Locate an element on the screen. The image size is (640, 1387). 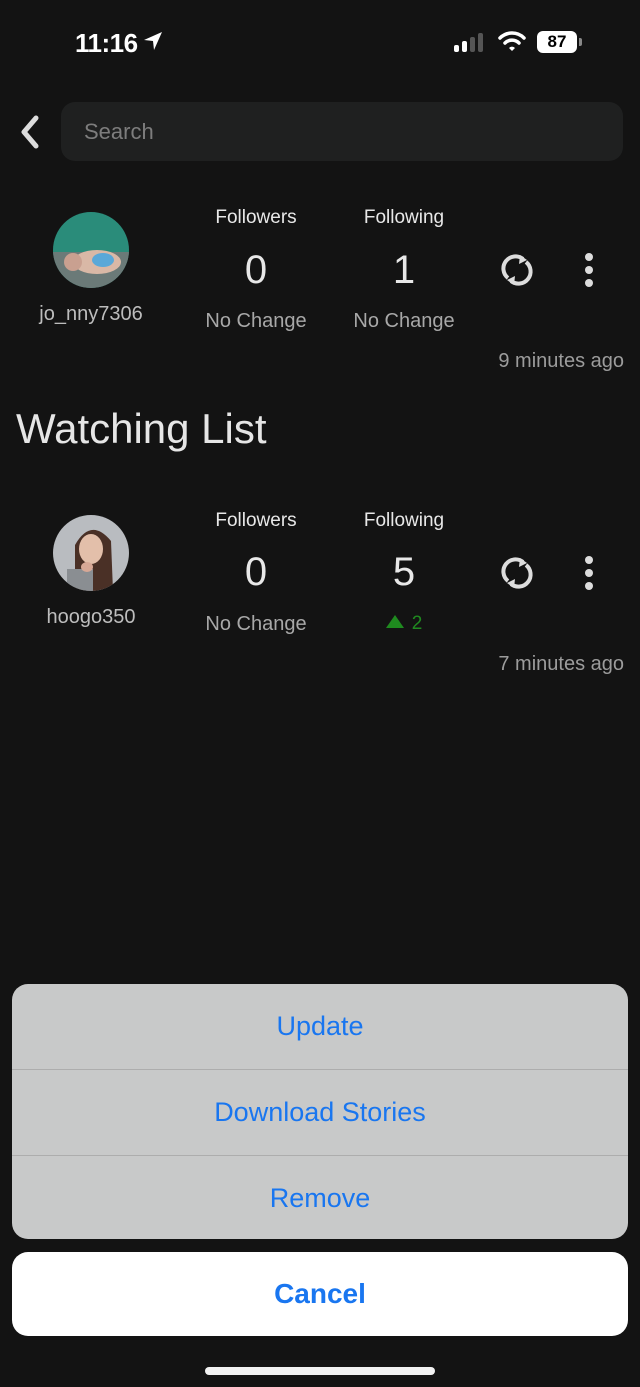
following-count: 5 is located at coordinates (404, 572).